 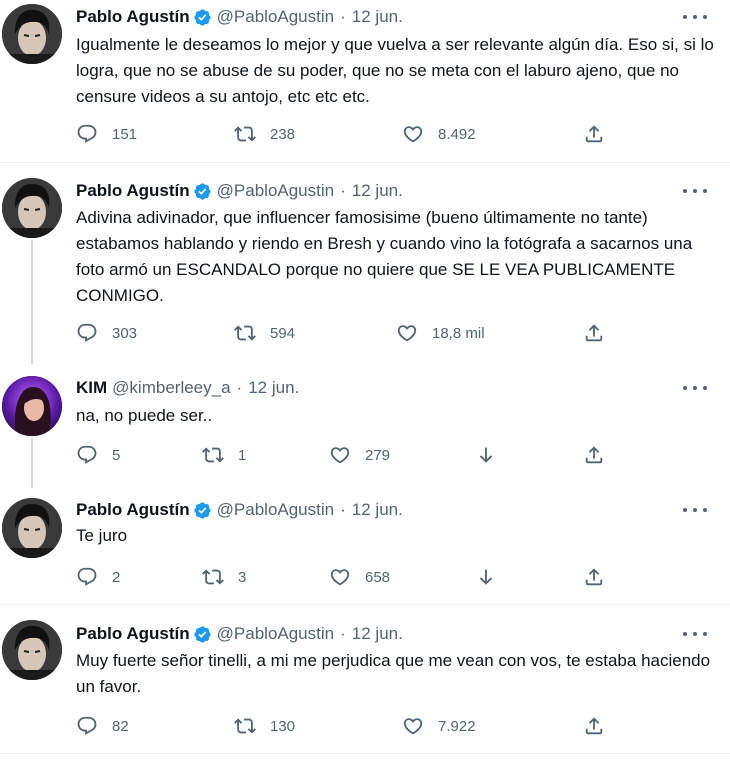 What do you see at coordinates (116, 577) in the screenshot?
I see `reply-count: 2` at bounding box center [116, 577].